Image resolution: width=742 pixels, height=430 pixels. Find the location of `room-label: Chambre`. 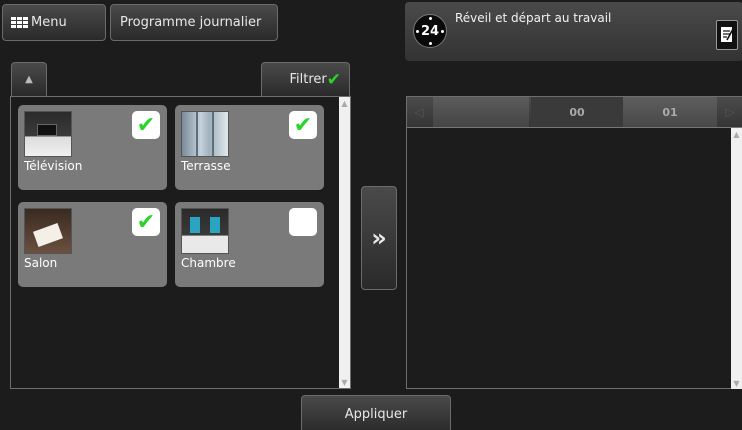

room-label: Chambre is located at coordinates (208, 263).